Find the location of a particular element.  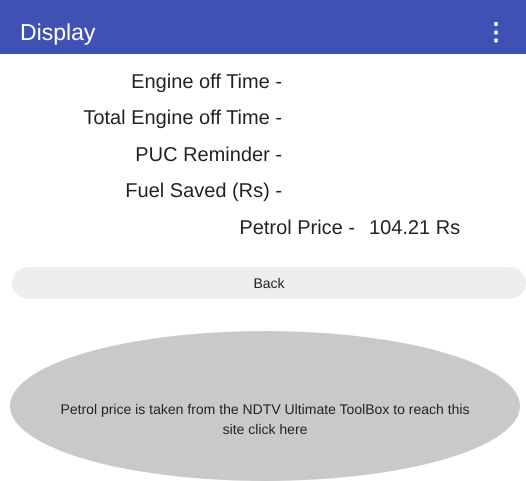

field-value: 104.21 Rs is located at coordinates (414, 228).